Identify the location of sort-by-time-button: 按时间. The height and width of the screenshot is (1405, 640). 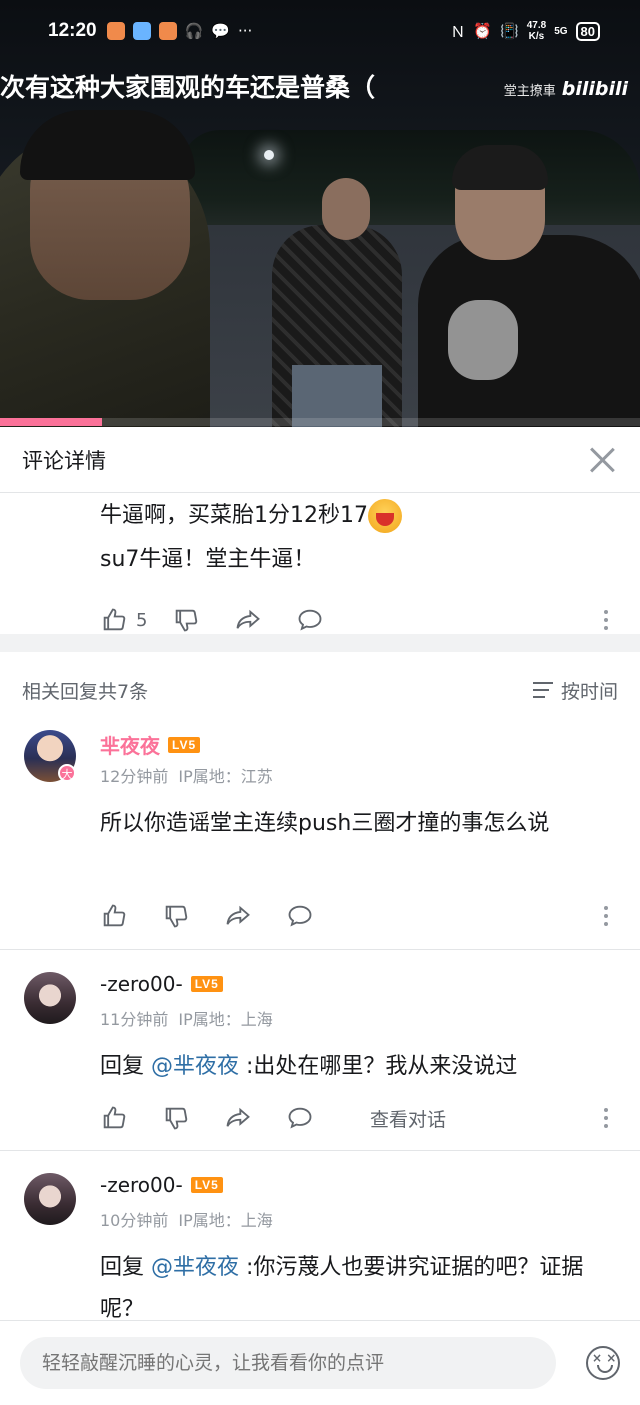
(575, 690).